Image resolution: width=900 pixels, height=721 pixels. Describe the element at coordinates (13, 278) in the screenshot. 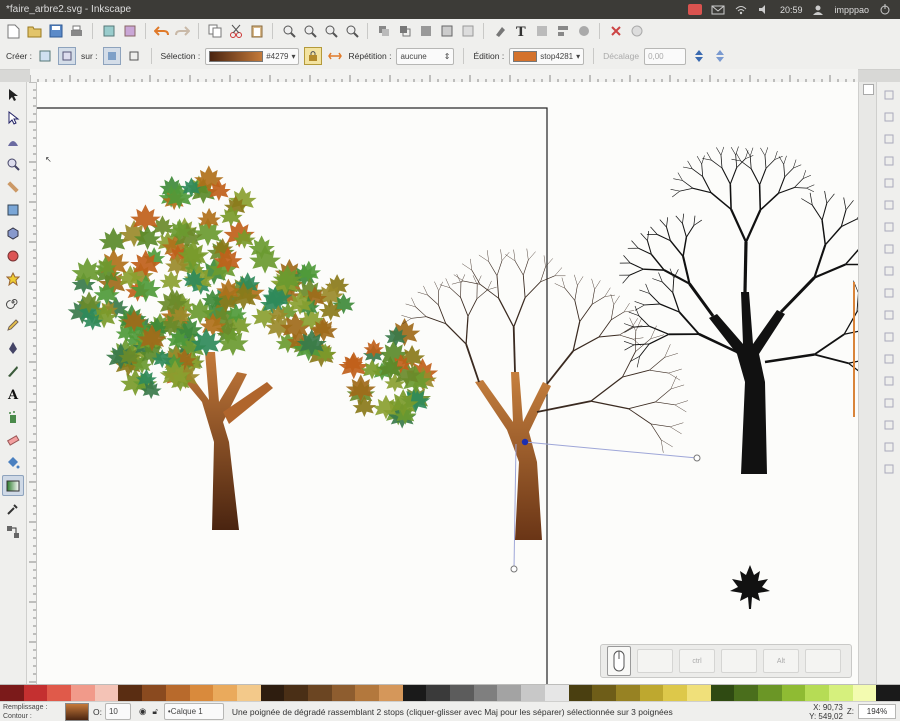

I see `star-icon` at that location.